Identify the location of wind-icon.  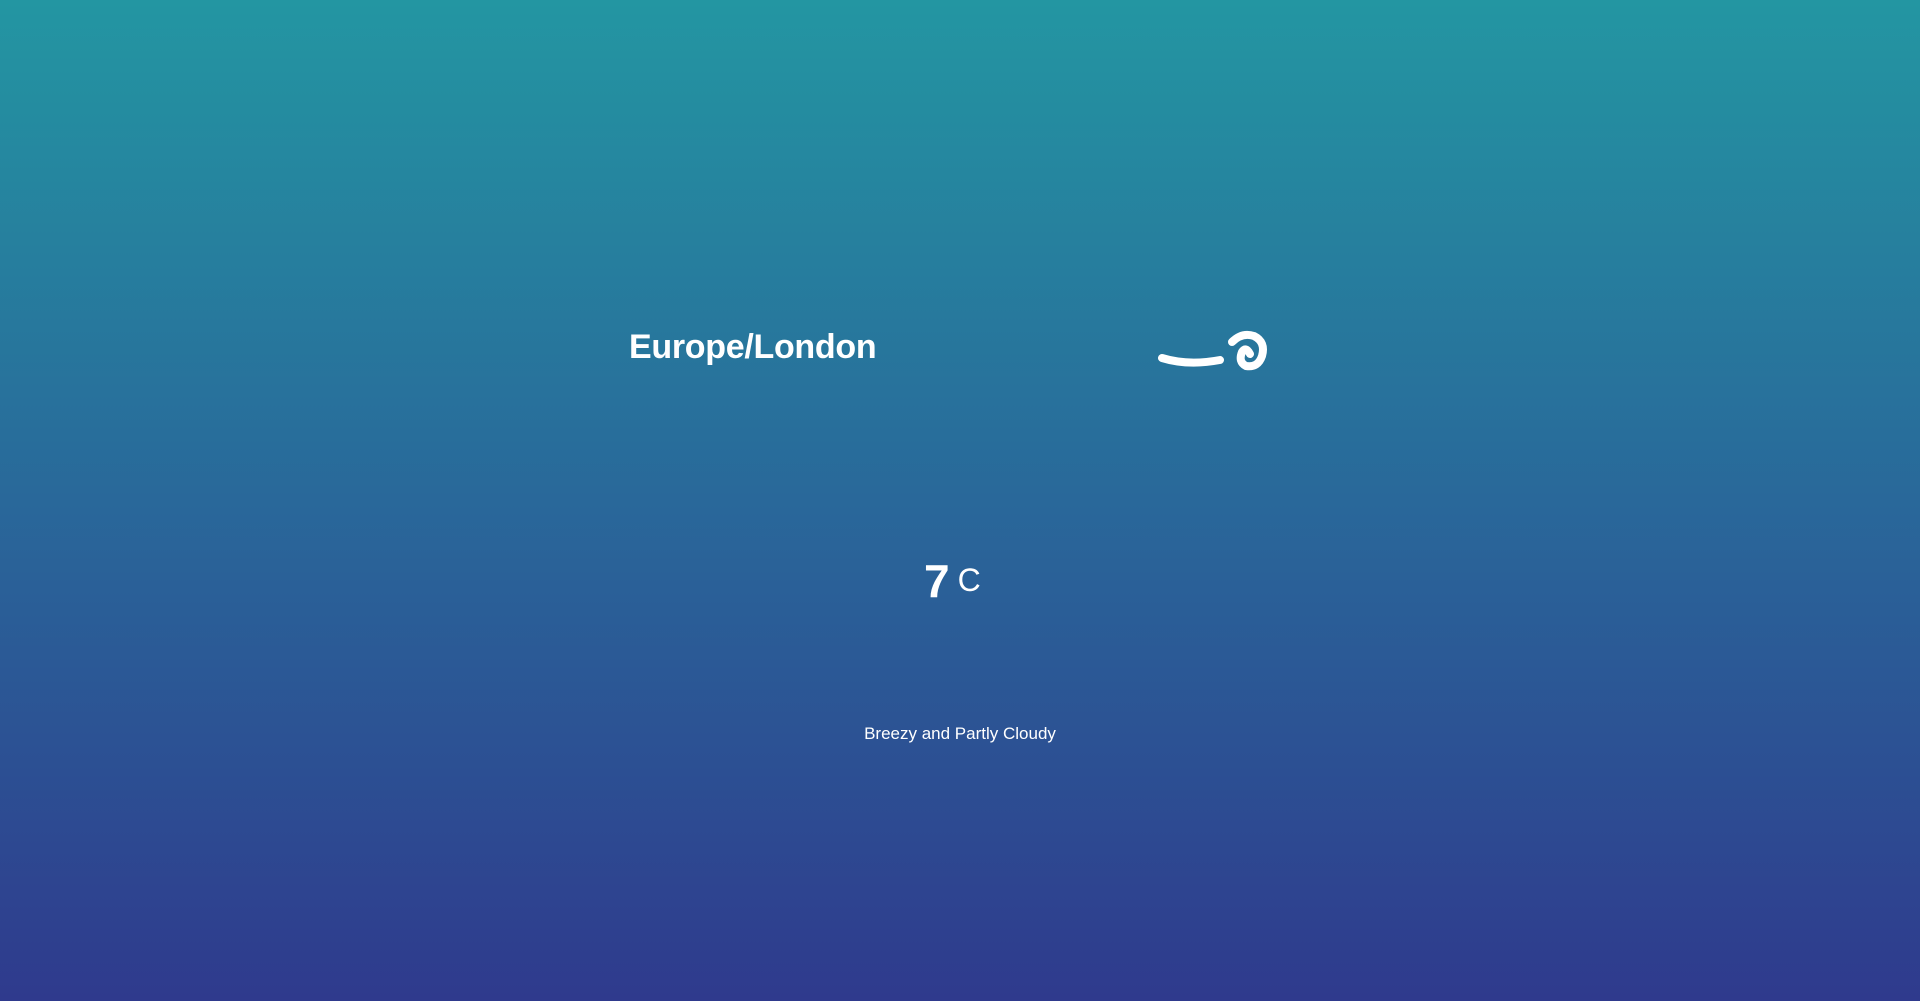
(1212, 350).